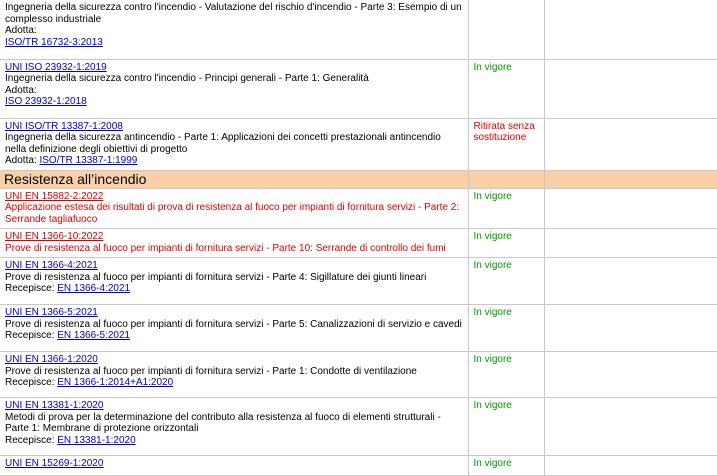 The height and width of the screenshot is (476, 717). Describe the element at coordinates (506, 30) in the screenshot. I see `status-cell` at that location.